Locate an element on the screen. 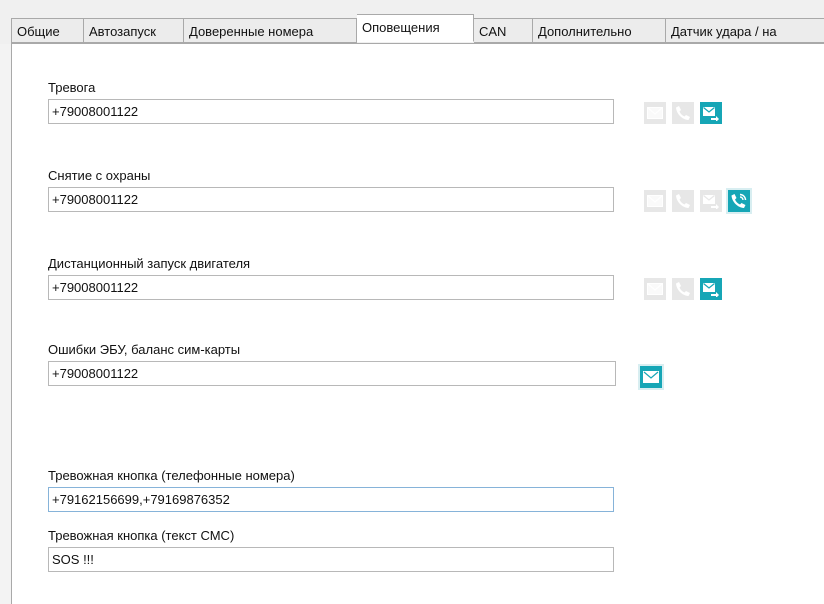 This screenshot has width=824, height=604. alarm-number-field: +79008001122 is located at coordinates (331, 111).